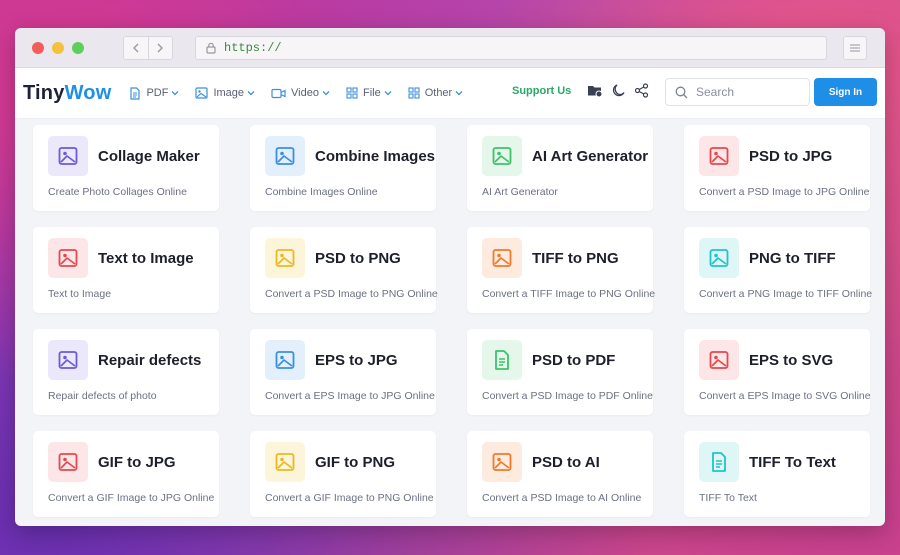 This screenshot has height=555, width=900. I want to click on folder-upload-button, so click(595, 90).